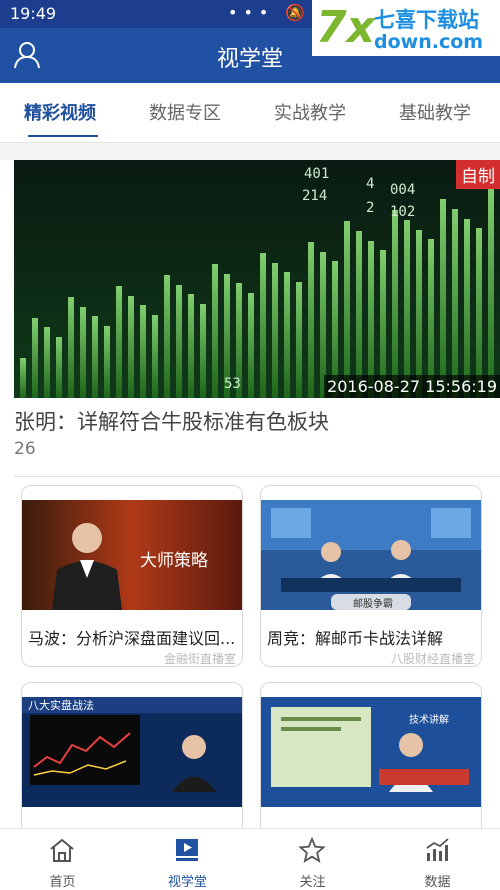 The height and width of the screenshot is (890, 500). Describe the element at coordinates (250, 113) in the screenshot. I see `category-tabs: 精彩视频 数据专区 实战教学 基础教学` at that location.